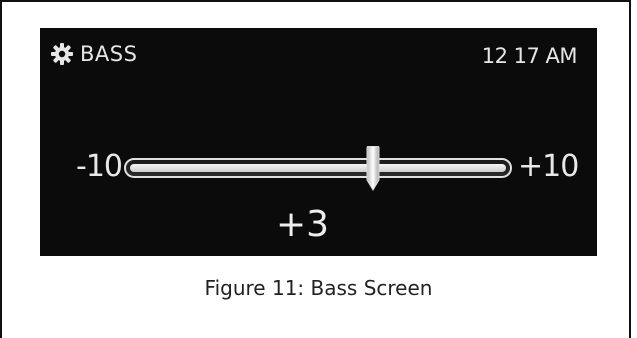 Image resolution: width=637 pixels, height=338 pixels. Describe the element at coordinates (109, 54) in the screenshot. I see `screen-title: BASS` at that location.